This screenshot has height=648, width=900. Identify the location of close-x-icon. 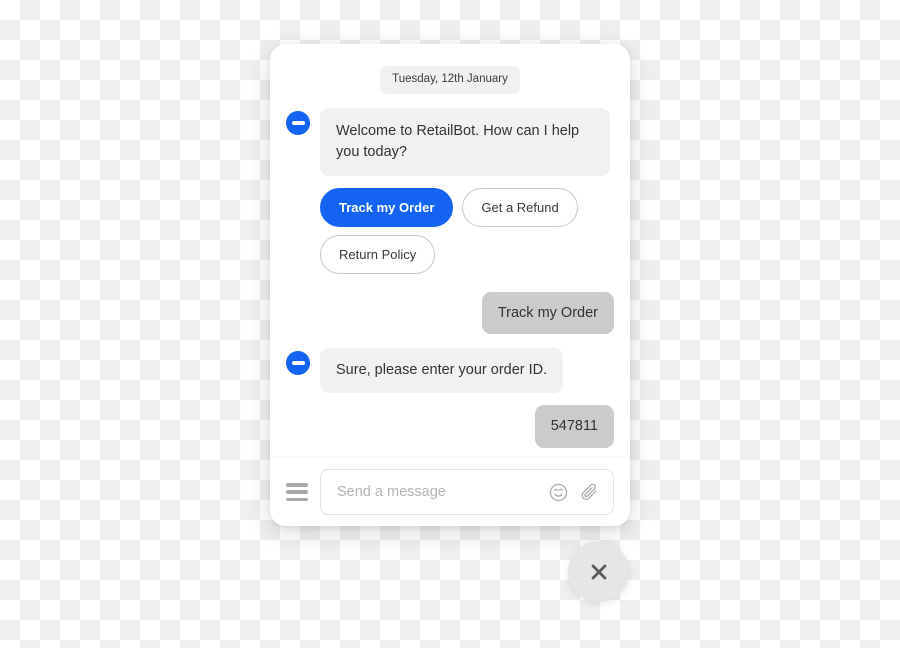
(598, 571).